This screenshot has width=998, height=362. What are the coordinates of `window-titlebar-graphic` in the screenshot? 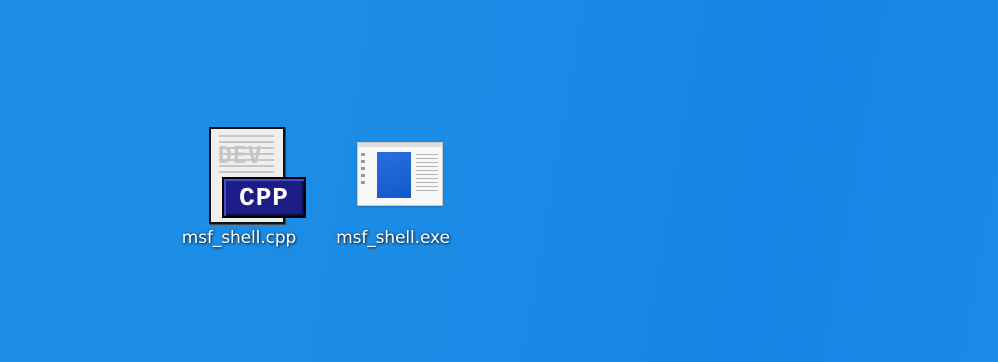 It's located at (400, 145).